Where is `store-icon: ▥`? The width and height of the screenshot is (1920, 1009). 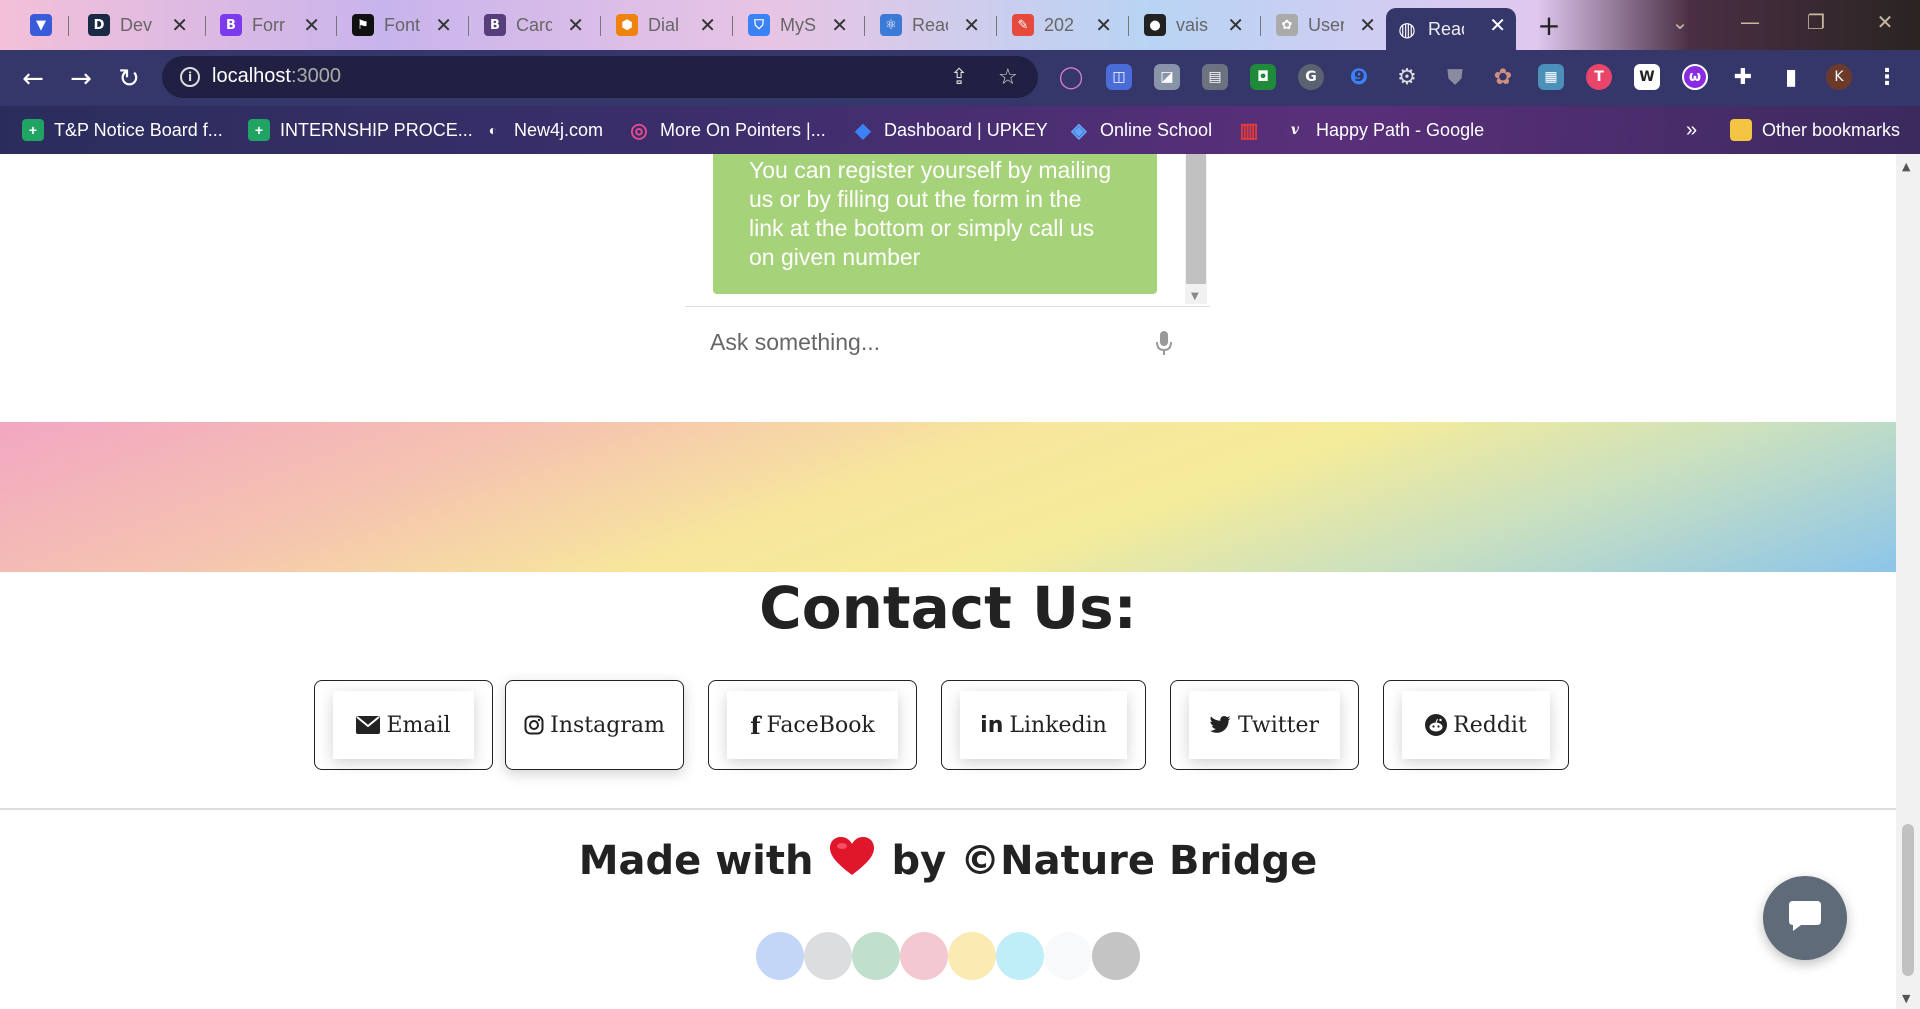
store-icon: ▥ is located at coordinates (1249, 130).